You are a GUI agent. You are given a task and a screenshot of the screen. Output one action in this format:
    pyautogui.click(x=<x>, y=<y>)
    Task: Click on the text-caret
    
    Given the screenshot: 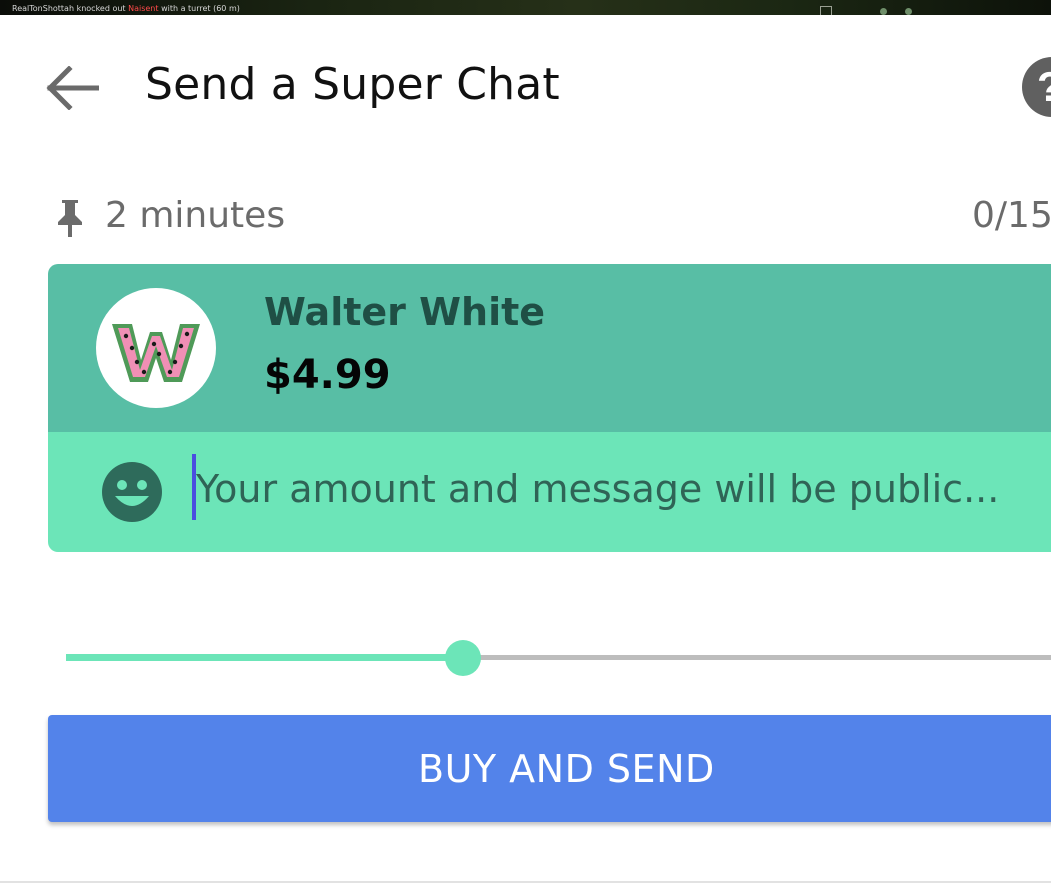 What is the action you would take?
    pyautogui.click(x=194, y=487)
    